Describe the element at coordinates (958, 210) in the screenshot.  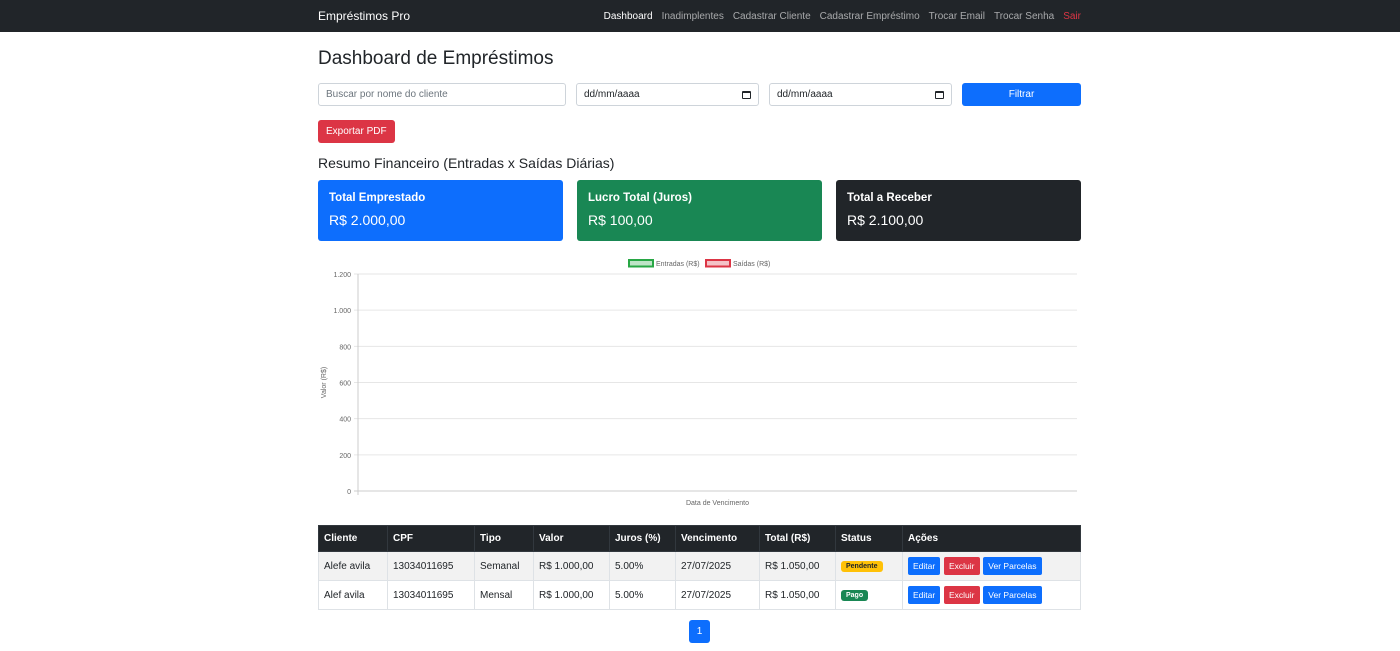
I see `card-total-receber: Total a Receber R$ 2.100,00` at that location.